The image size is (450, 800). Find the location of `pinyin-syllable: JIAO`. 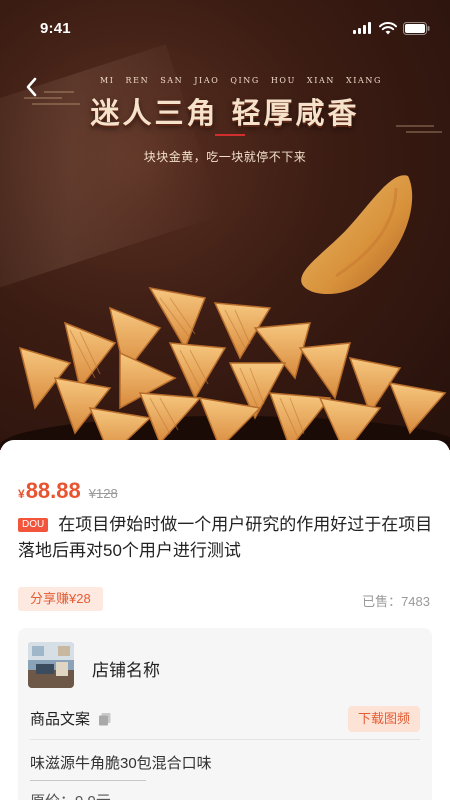

pinyin-syllable: JIAO is located at coordinates (207, 80).